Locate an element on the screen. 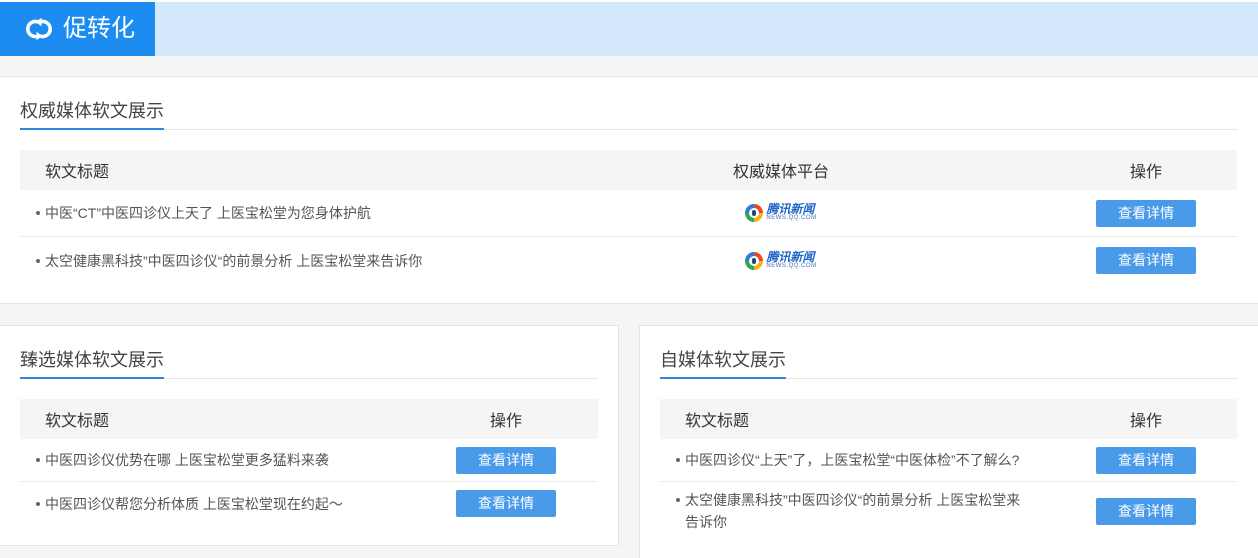 The width and height of the screenshot is (1258, 558). table-row: 中医四诊仪“上天”了，上医宝松堂“中医体检”不了解么? 查看详情 is located at coordinates (948, 460).